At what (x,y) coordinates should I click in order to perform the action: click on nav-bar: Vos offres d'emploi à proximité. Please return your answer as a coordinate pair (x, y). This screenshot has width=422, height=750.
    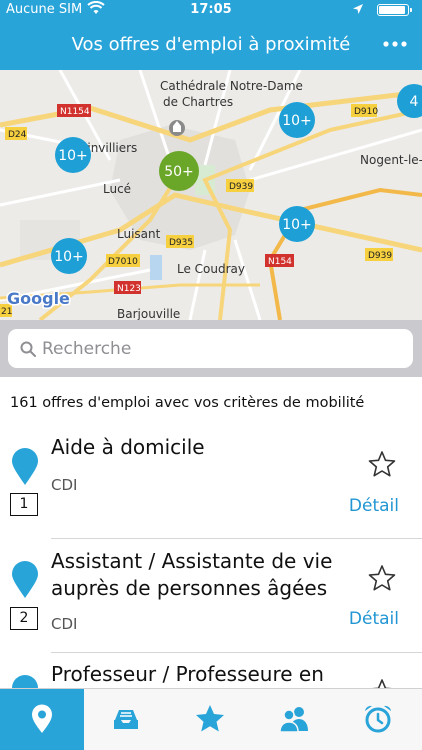
    Looking at the image, I should click on (211, 45).